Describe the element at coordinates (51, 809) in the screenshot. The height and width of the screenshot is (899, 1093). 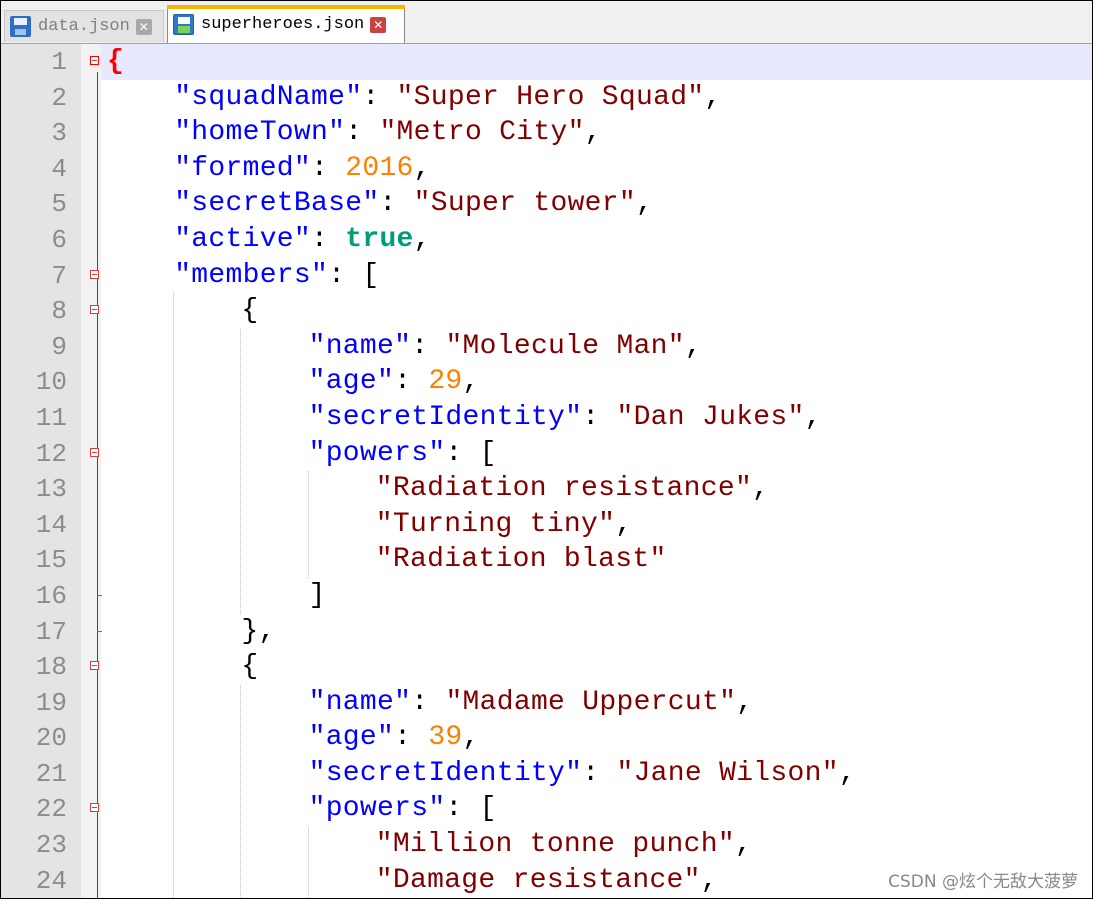
I see `line-number: 22` at that location.